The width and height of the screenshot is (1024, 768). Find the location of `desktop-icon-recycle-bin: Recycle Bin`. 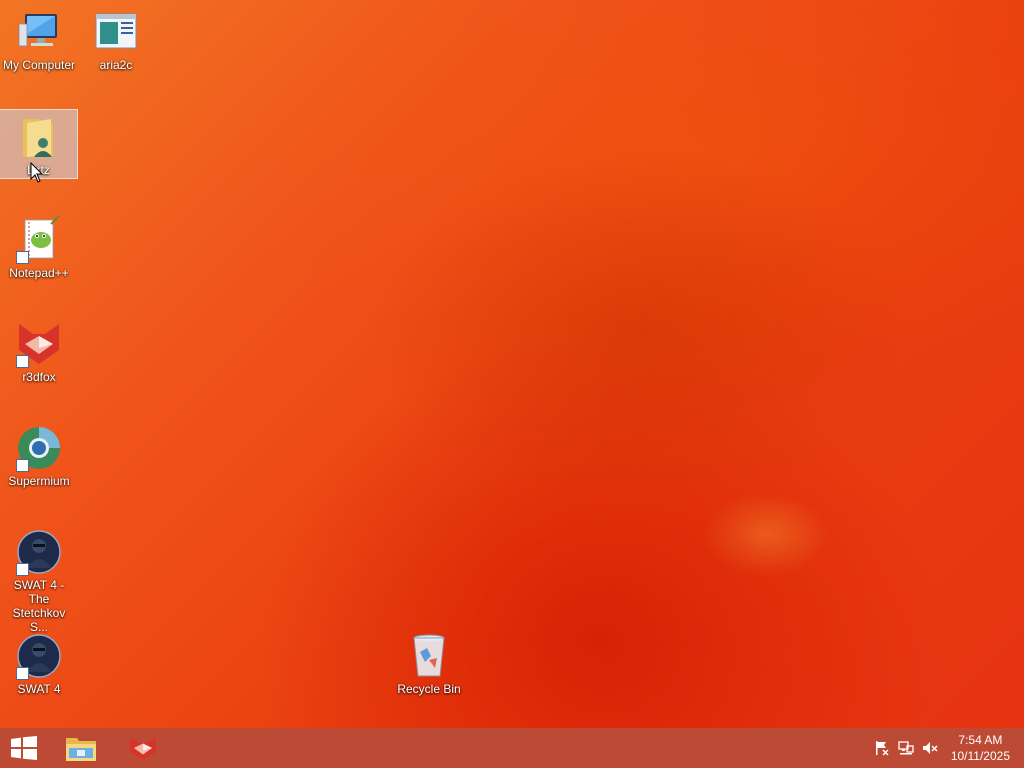

desktop-icon-recycle-bin: Recycle Bin is located at coordinates (429, 664).